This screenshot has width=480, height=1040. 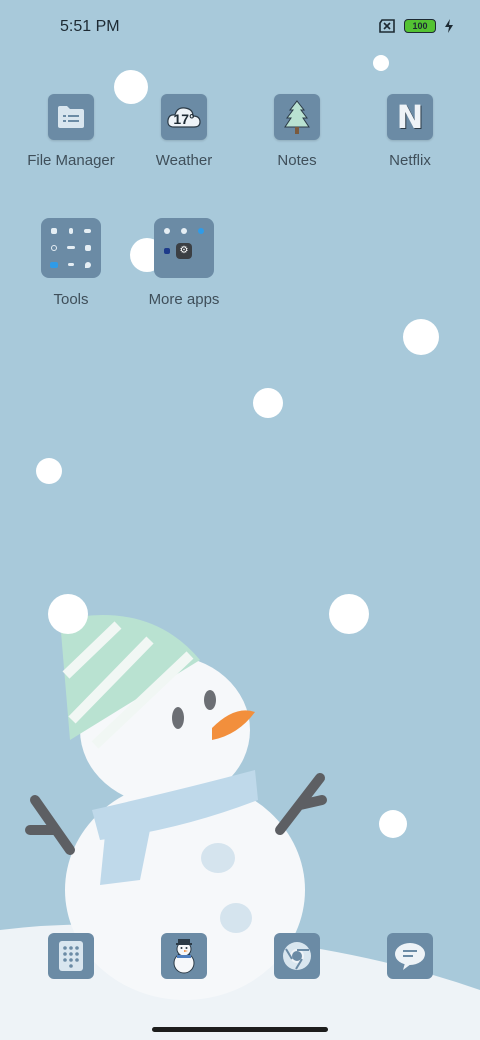 I want to click on weather-temperature: 17°, so click(x=184, y=119).